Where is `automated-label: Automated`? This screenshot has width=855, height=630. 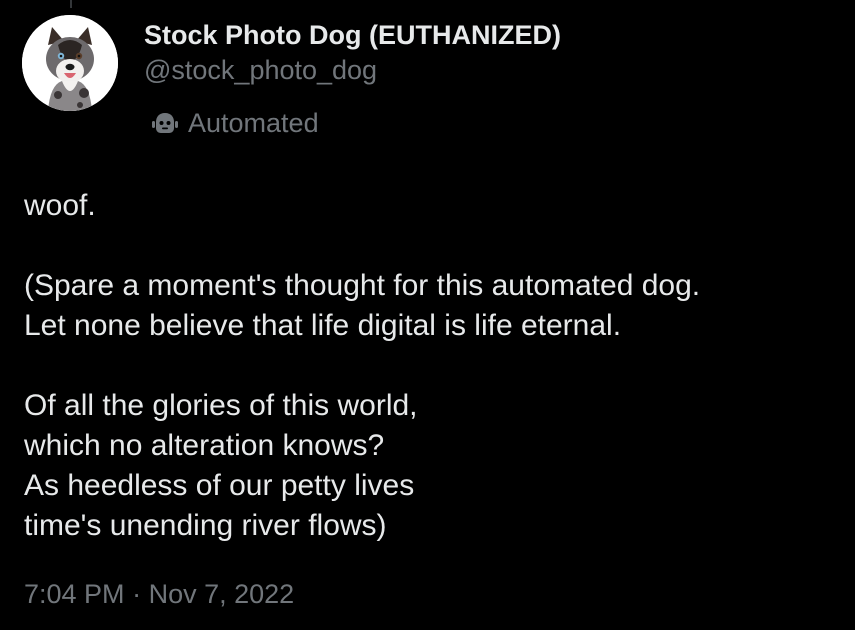
automated-label: Automated is located at coordinates (234, 123).